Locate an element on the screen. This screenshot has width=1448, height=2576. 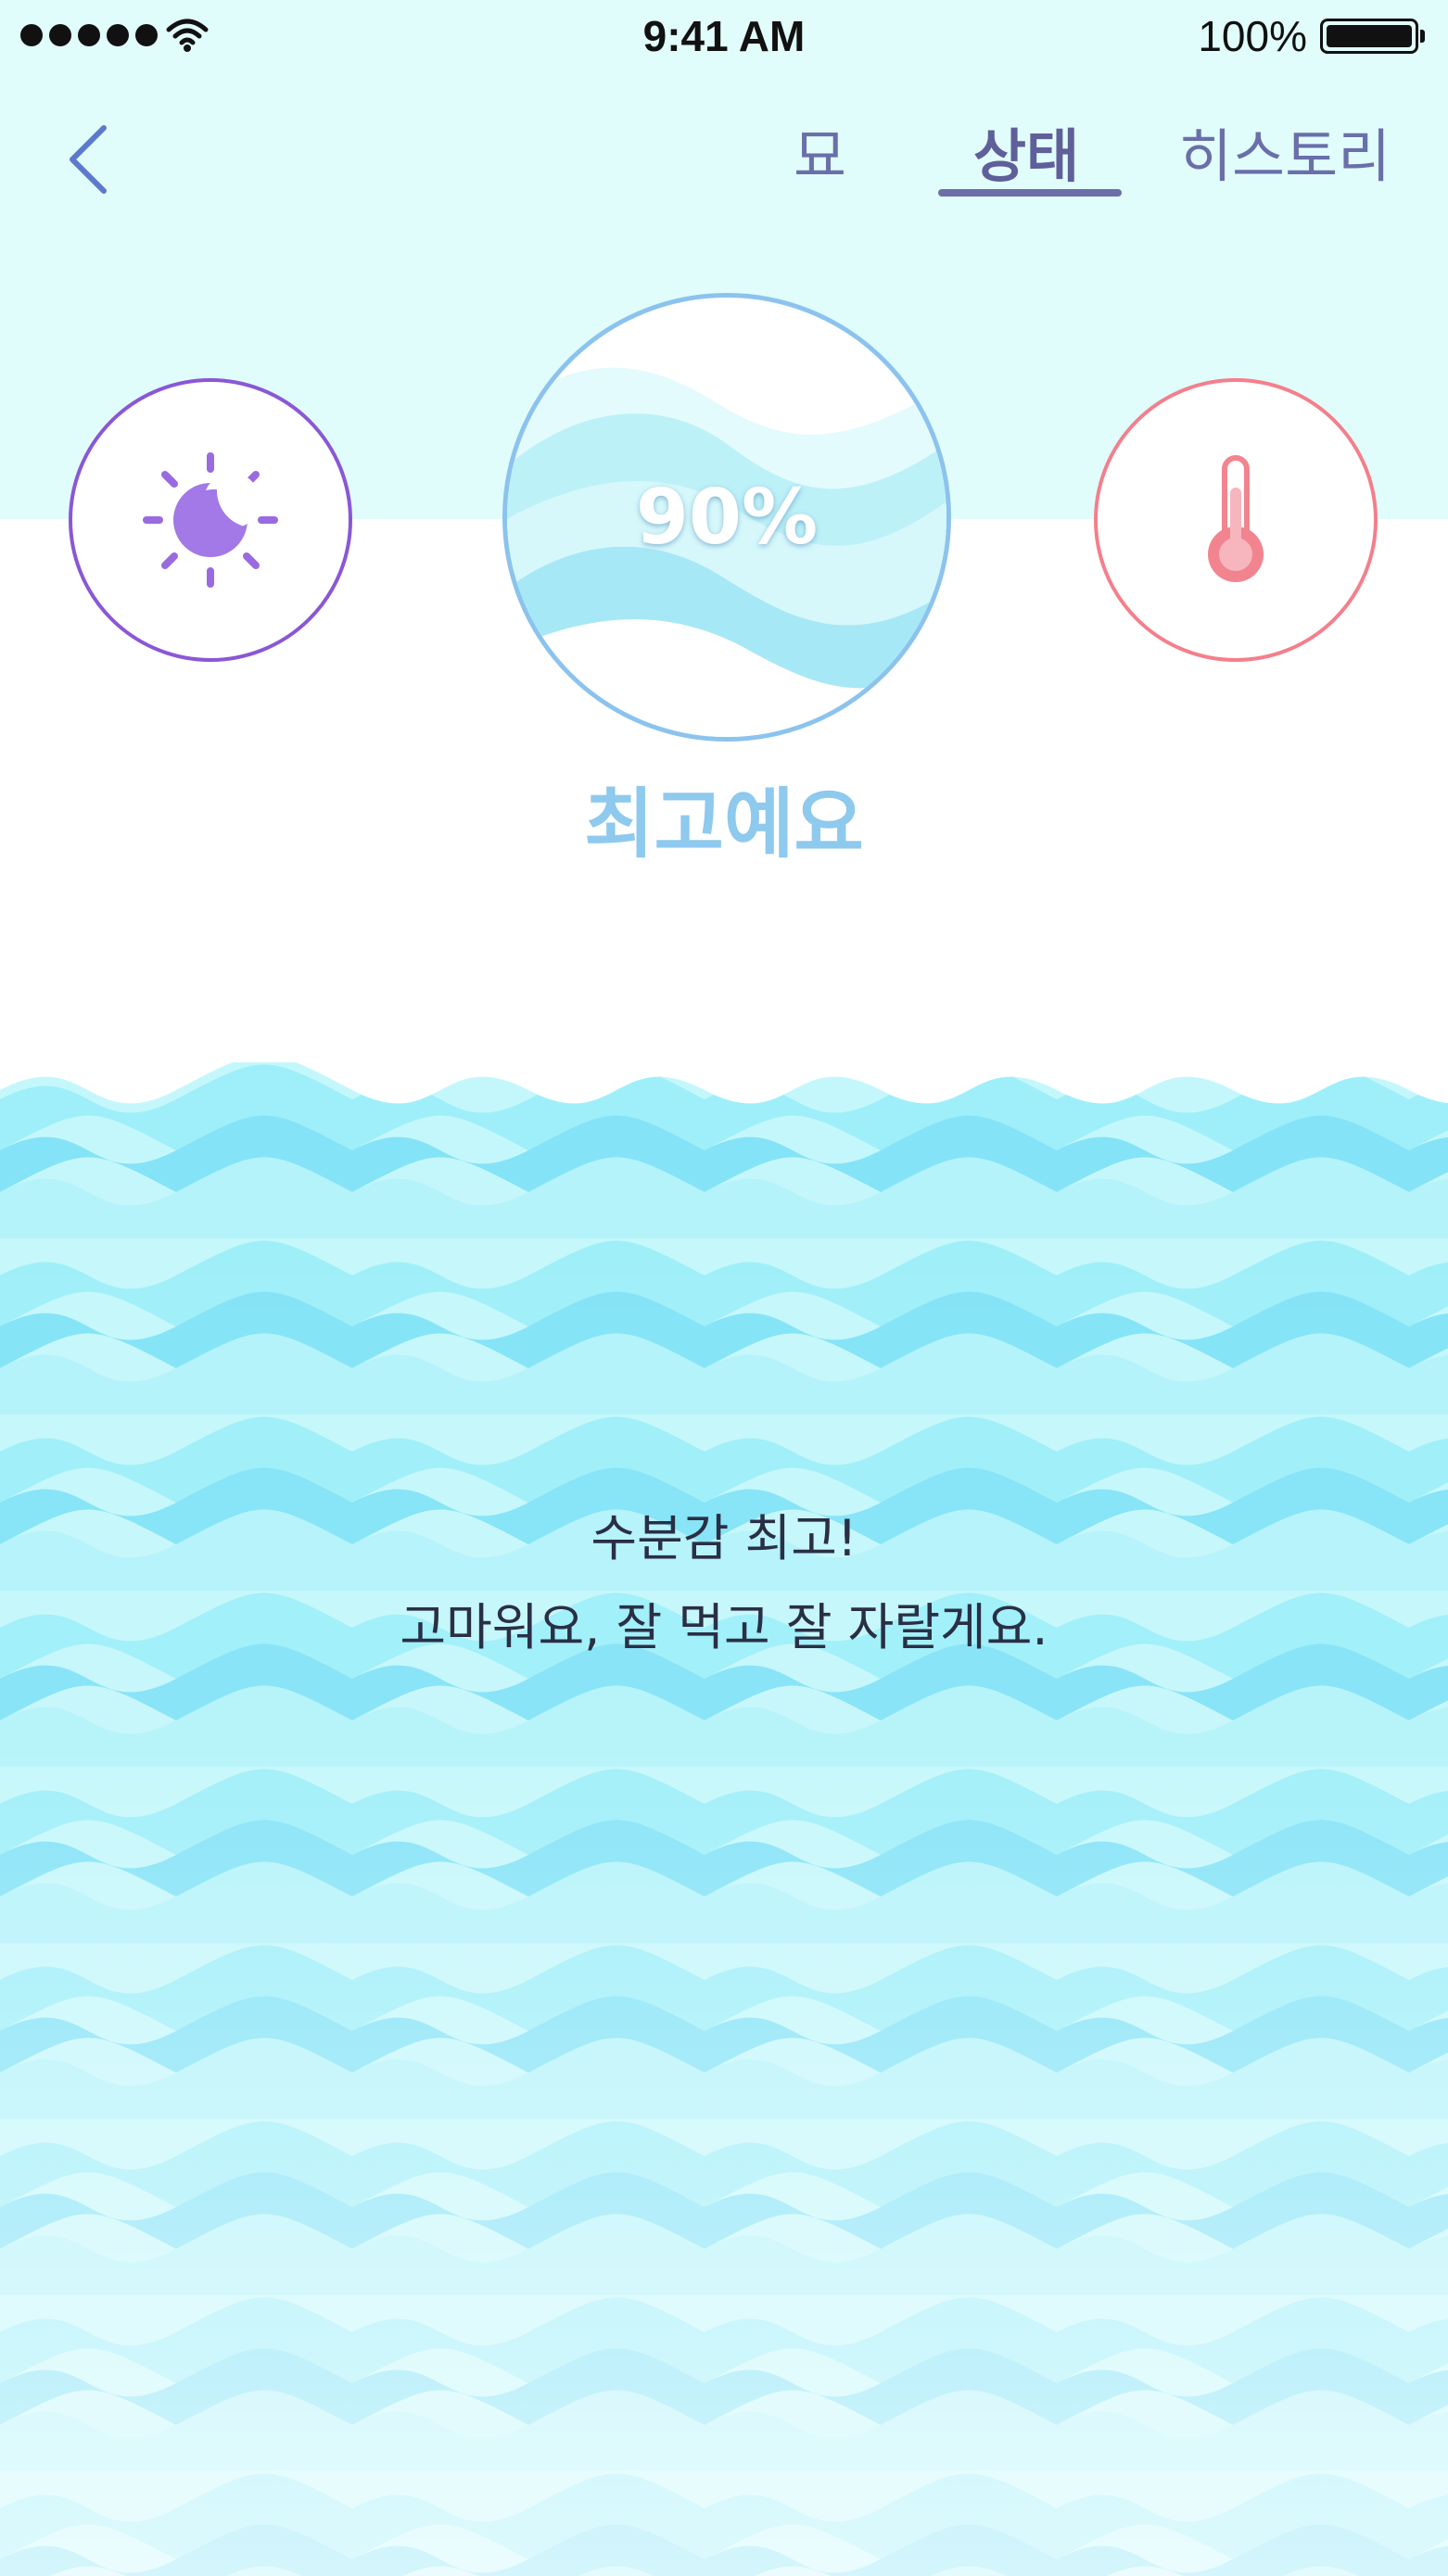
moisture-status-label: 최고예요 is located at coordinates (724, 824).